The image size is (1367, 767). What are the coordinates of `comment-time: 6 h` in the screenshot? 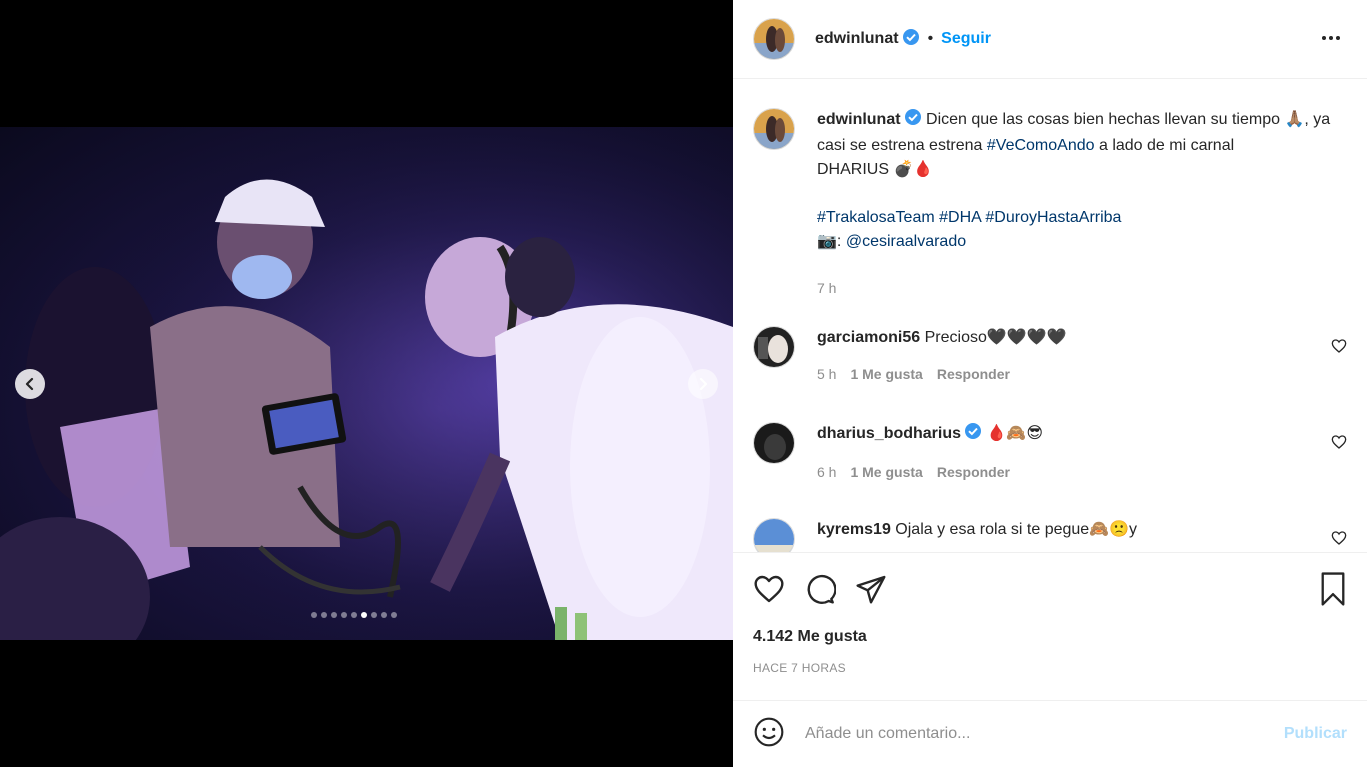 It's located at (826, 472).